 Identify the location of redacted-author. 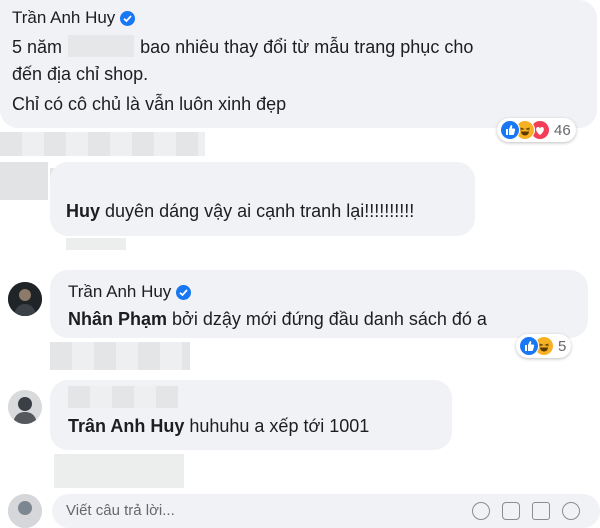
(123, 397).